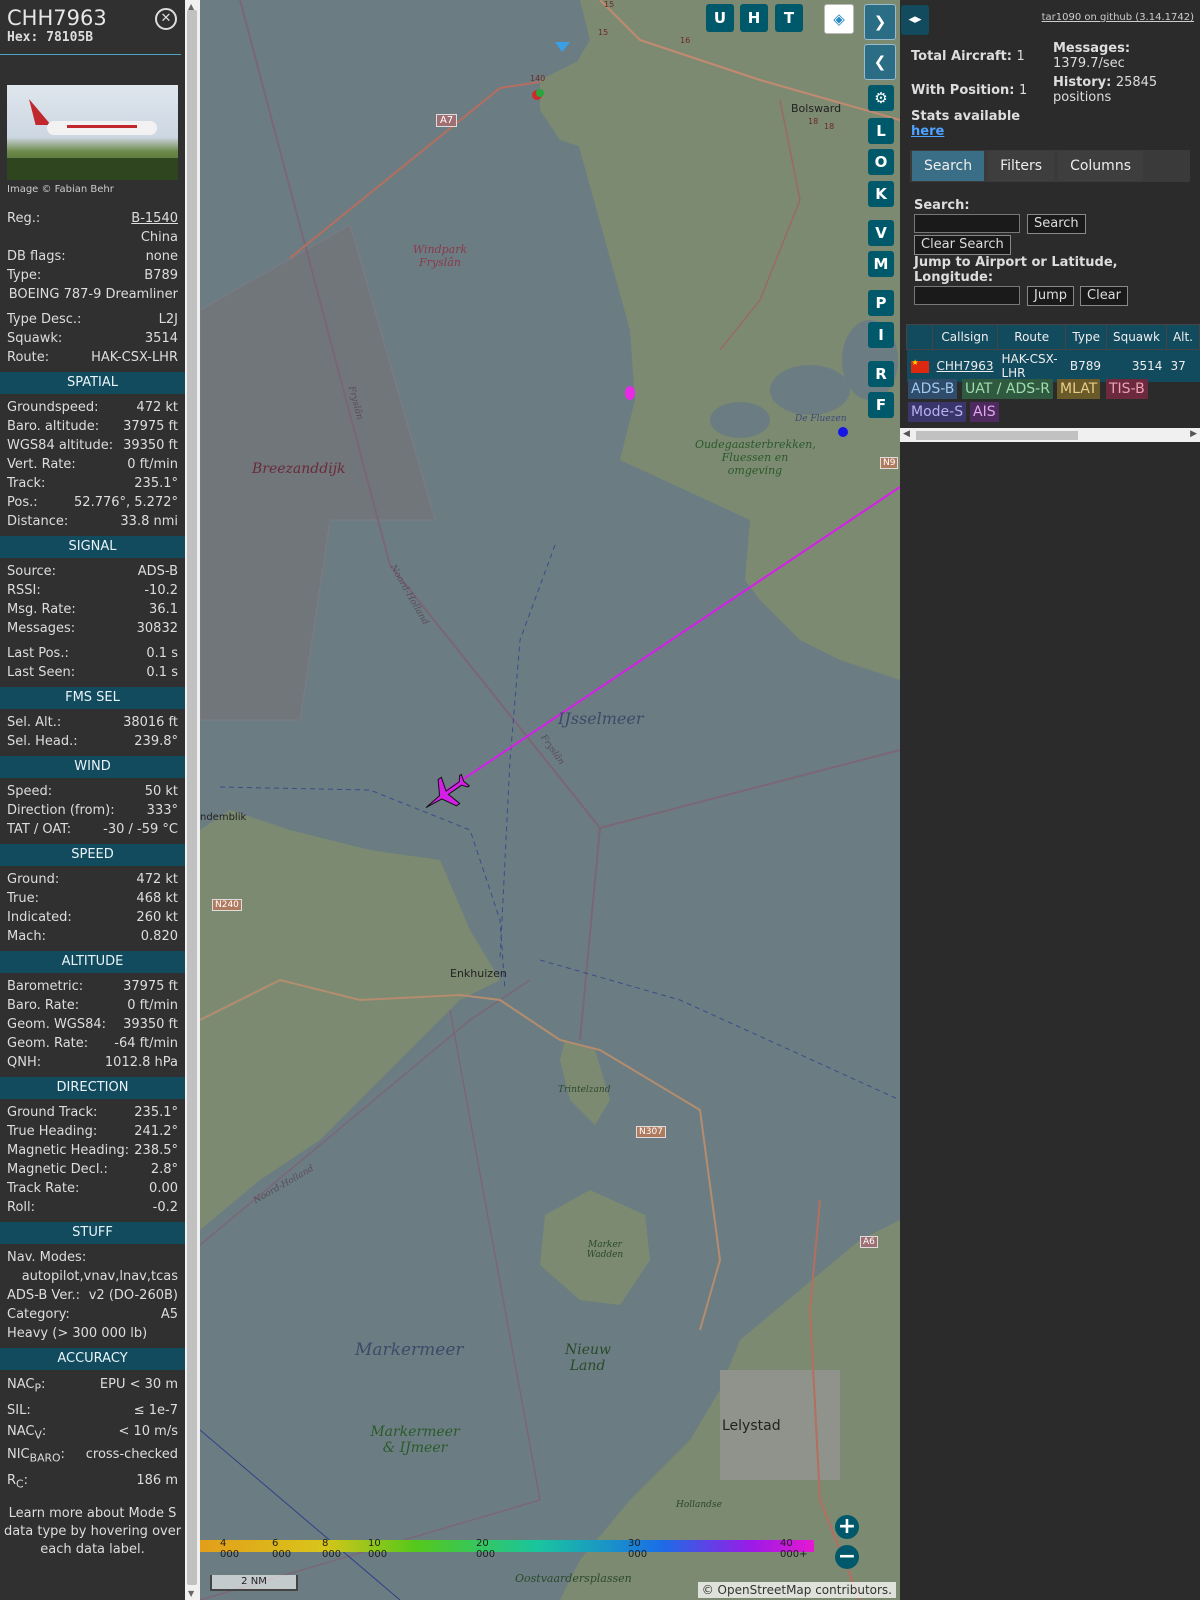 Image resolution: width=1200 pixels, height=1600 pixels. Describe the element at coordinates (847, 1557) in the screenshot. I see `zoom-out-button: −` at that location.